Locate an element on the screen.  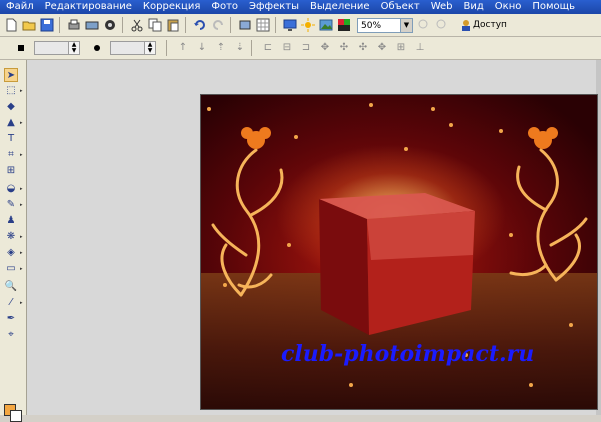
magic-wand-icon: ◆ is located at coordinates (11, 107).